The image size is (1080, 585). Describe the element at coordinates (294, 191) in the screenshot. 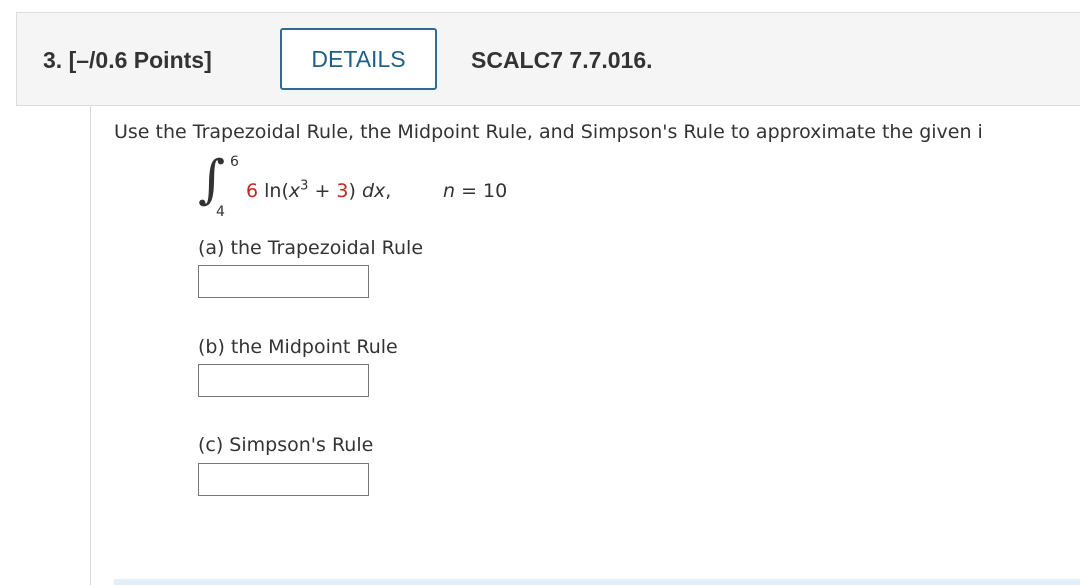

I see `variable: x` at that location.